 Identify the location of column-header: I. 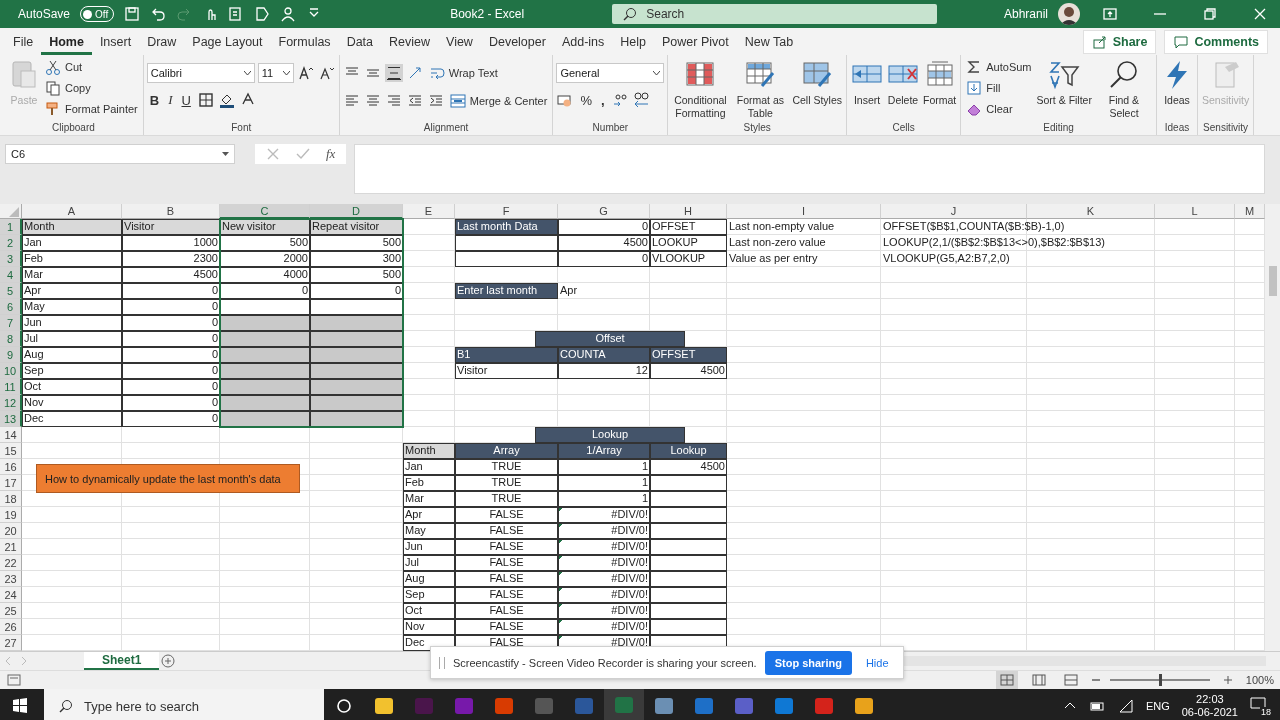
(804, 211).